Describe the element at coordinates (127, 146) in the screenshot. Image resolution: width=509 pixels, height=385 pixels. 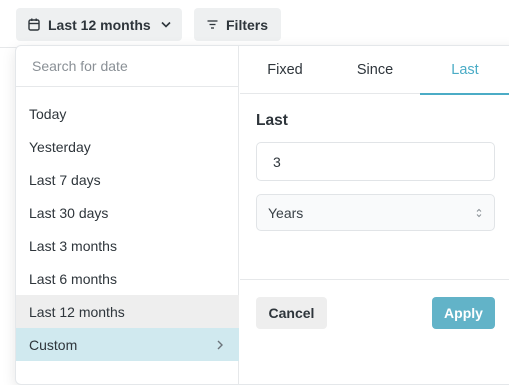
I see `date-option-yesterday: Yesterday` at that location.